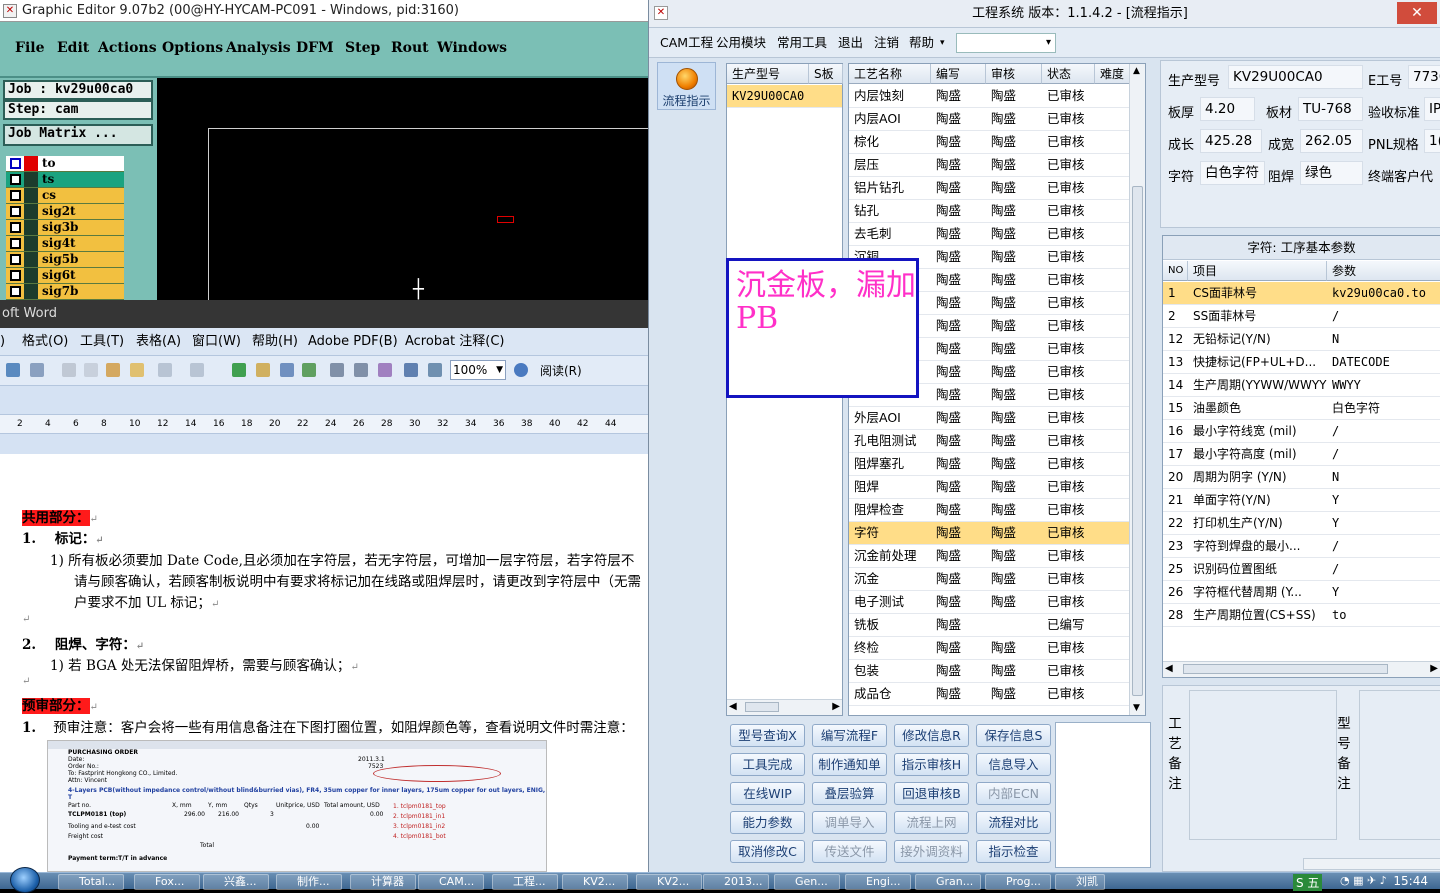 This screenshot has height=893, width=1440. Describe the element at coordinates (102, 342) in the screenshot. I see `menu-tools: 工具(T)` at that location.